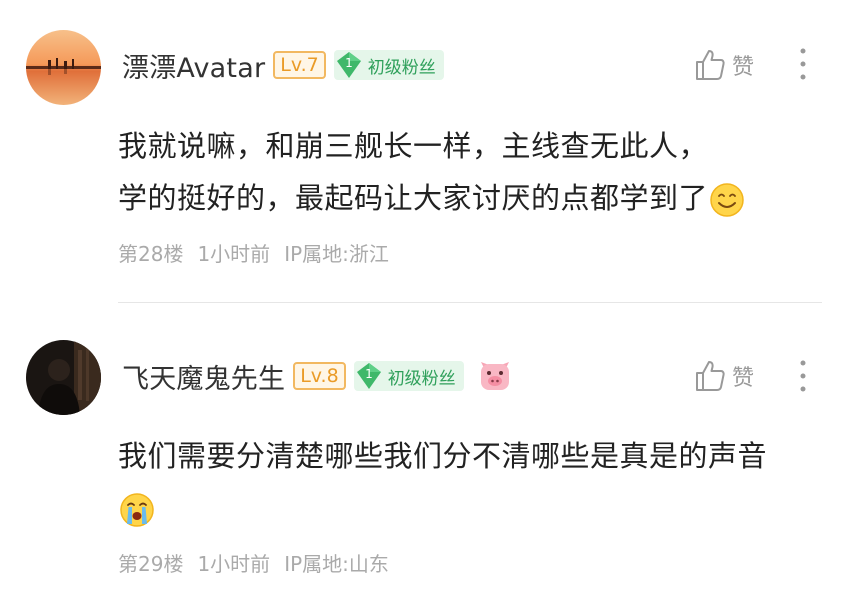 This screenshot has height=590, width=850. Describe the element at coordinates (137, 510) in the screenshot. I see `crying-emoji-icon` at that location.